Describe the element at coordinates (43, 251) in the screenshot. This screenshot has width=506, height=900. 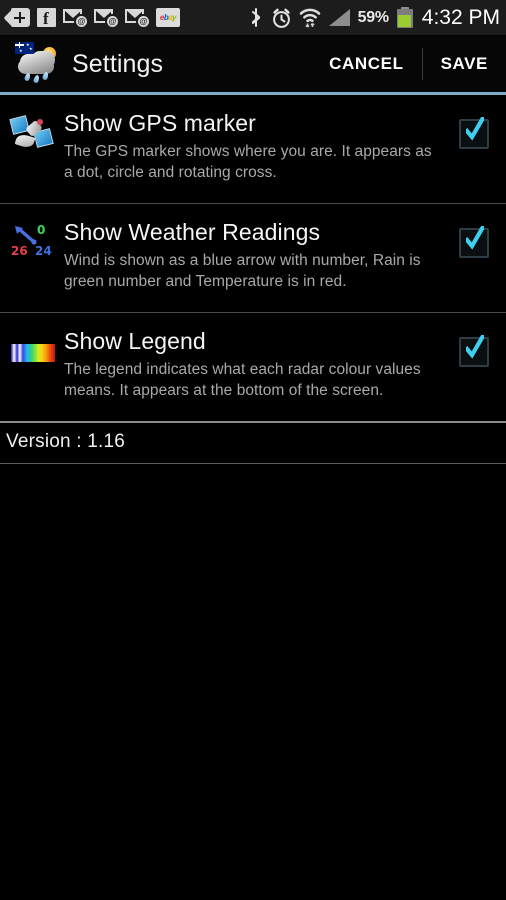
I see `wind-value-label: 24` at that location.